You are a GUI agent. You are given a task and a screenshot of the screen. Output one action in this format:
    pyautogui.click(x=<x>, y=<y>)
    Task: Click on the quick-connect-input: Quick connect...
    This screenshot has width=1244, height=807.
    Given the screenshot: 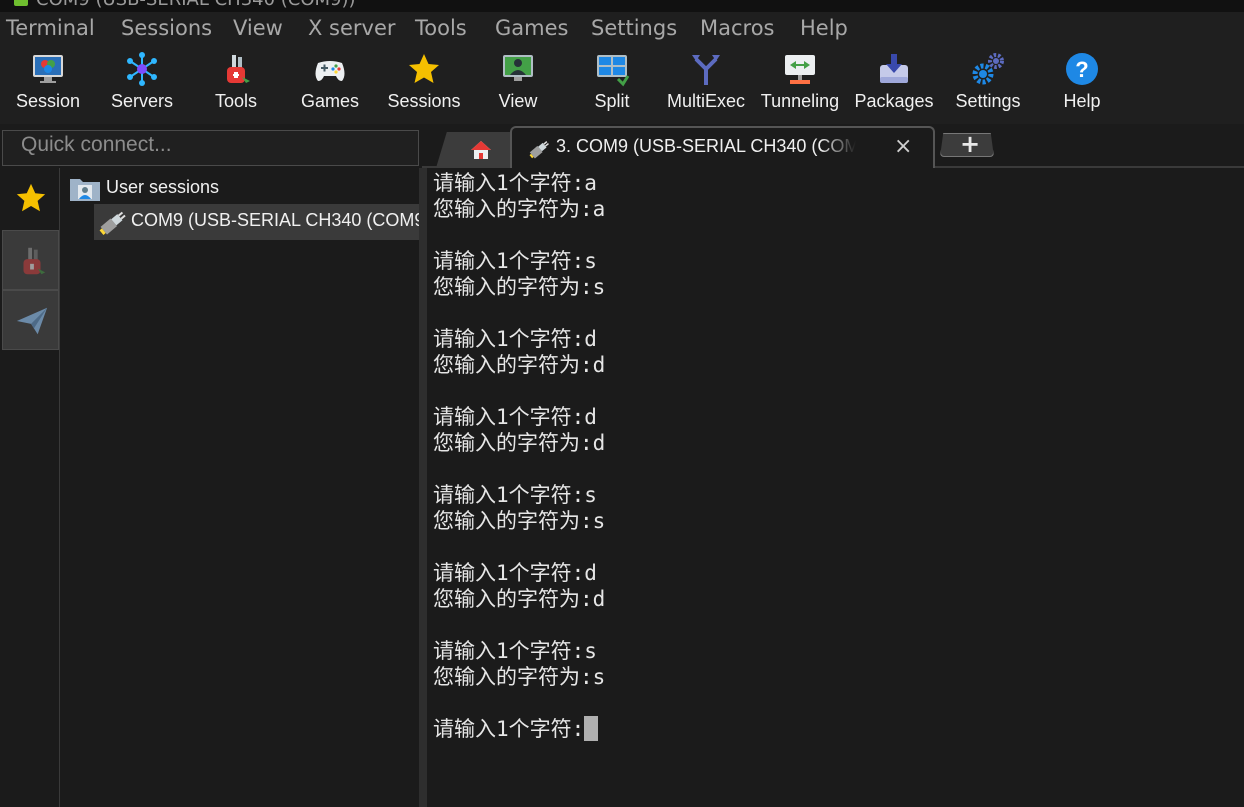 What is the action you would take?
    pyautogui.click(x=210, y=148)
    